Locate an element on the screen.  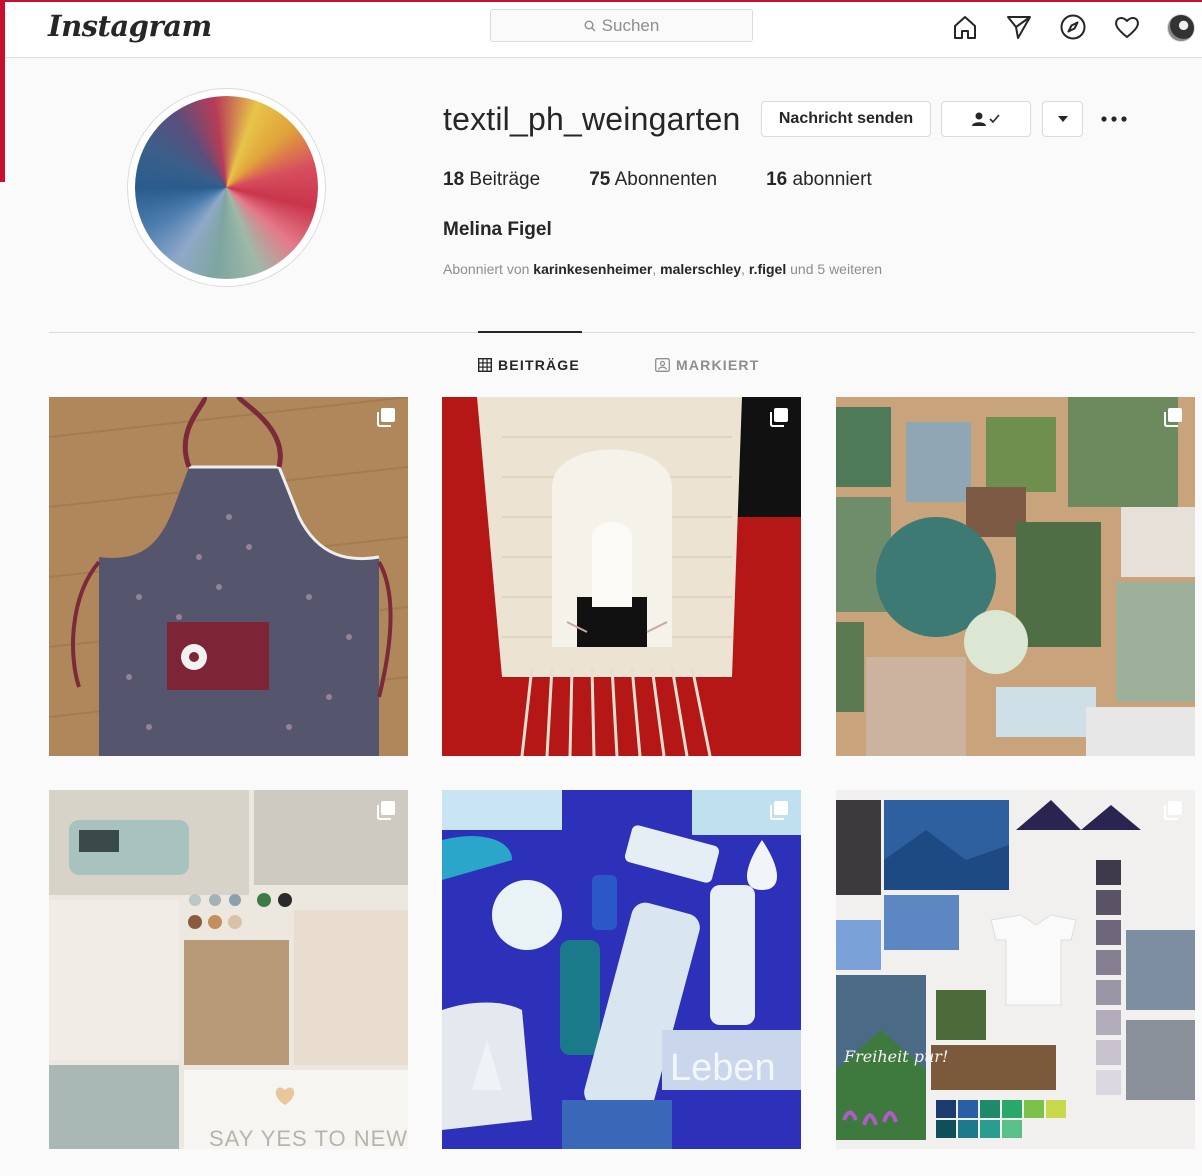
blue-moodboard-image: Leben is located at coordinates (621, 969).